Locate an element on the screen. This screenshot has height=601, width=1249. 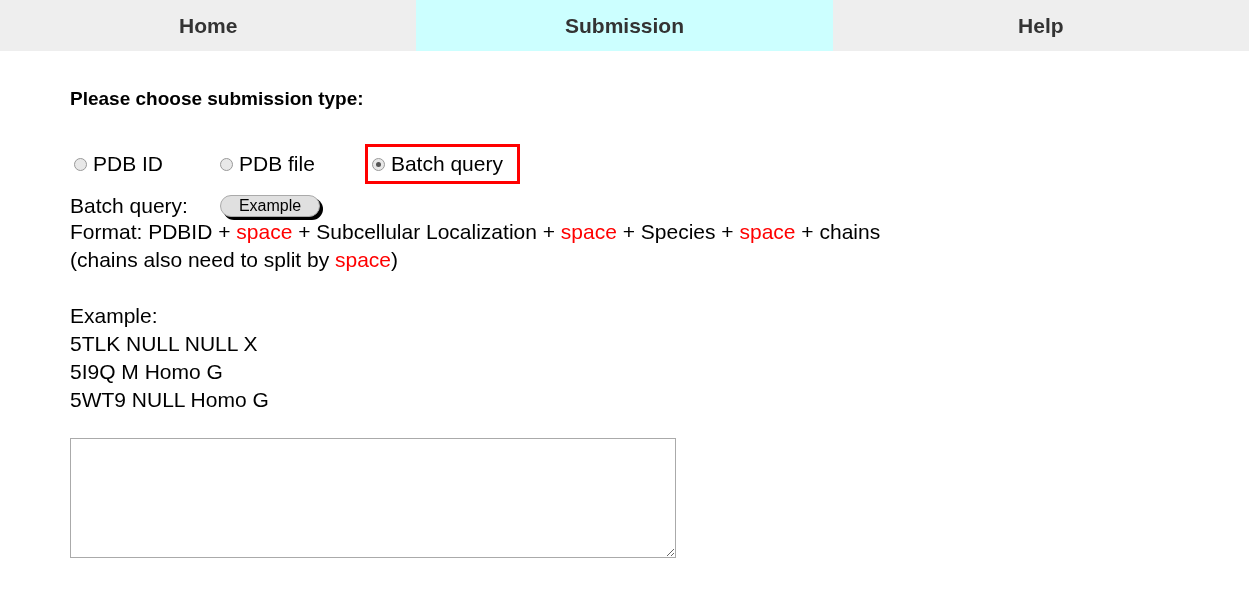
radio-option: PDB ID is located at coordinates (123, 164).